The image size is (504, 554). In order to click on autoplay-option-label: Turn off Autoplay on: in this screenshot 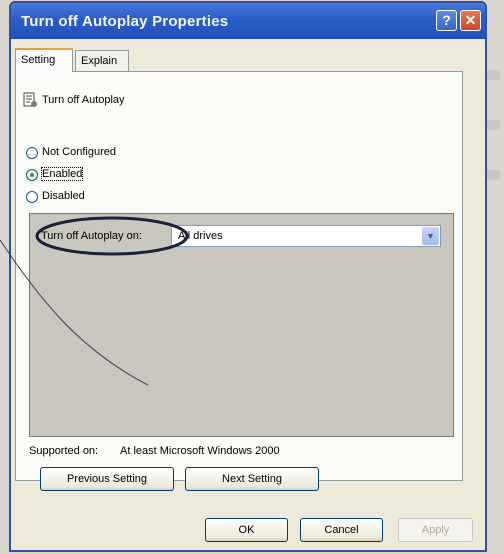, I will do `click(91, 236)`.